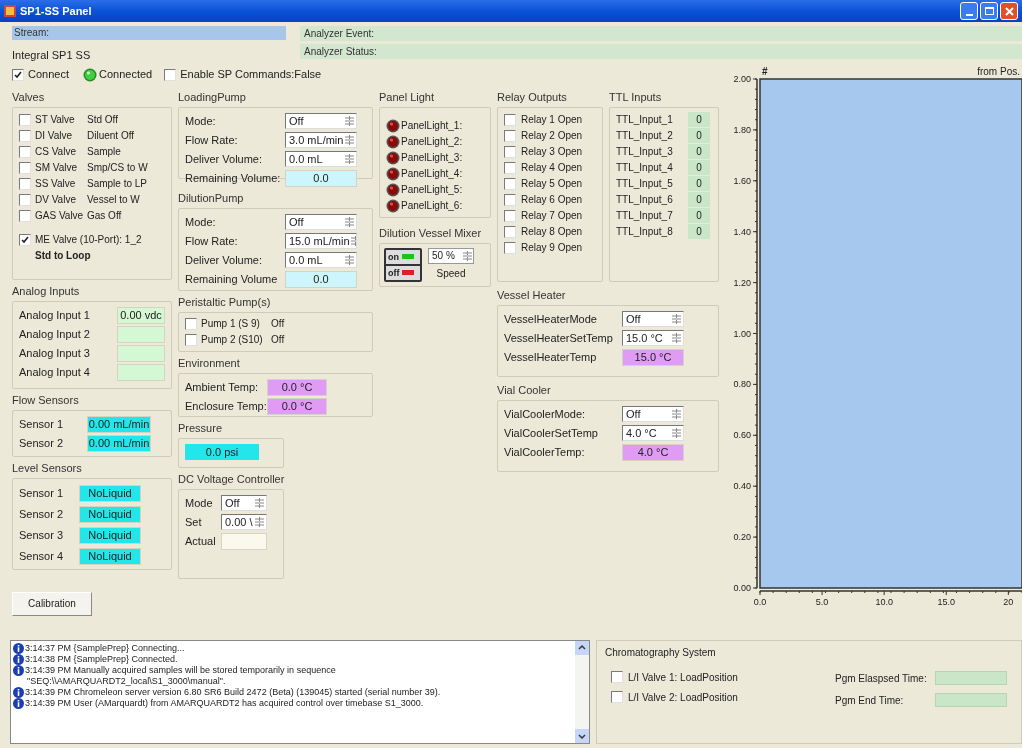 This screenshot has height=748, width=1022. What do you see at coordinates (90, 74) in the screenshot?
I see `status-light-icon` at bounding box center [90, 74].